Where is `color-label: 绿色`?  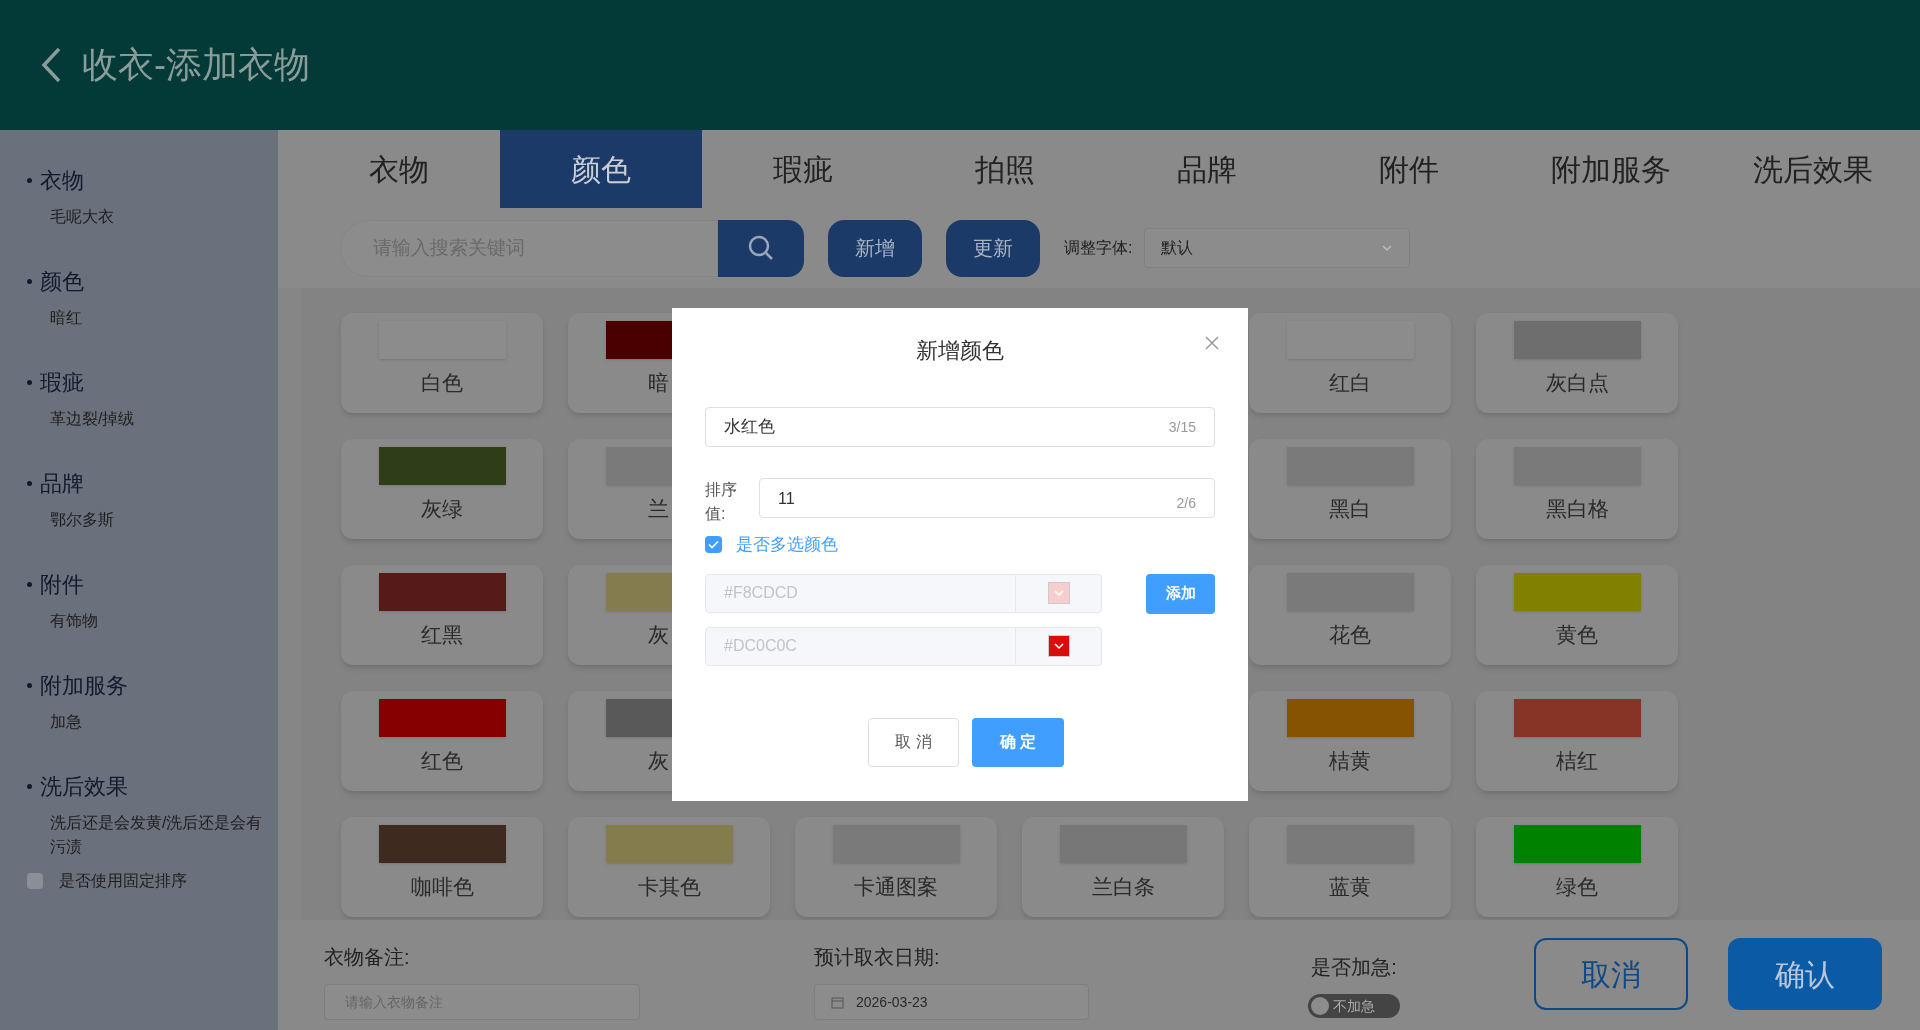 color-label: 绿色 is located at coordinates (1577, 887).